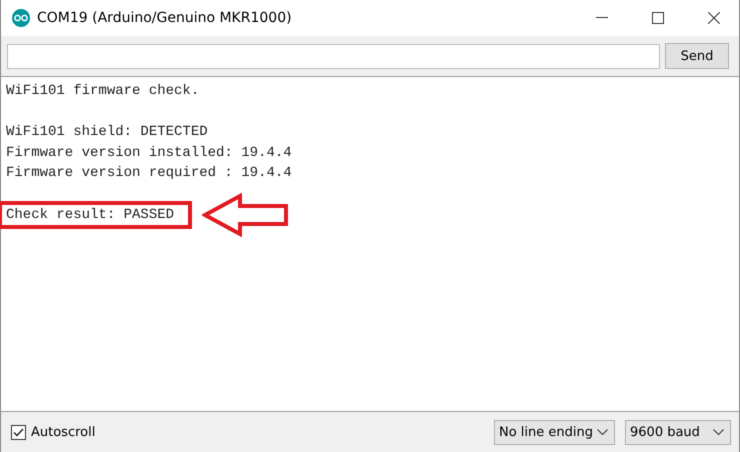 The width and height of the screenshot is (740, 452). What do you see at coordinates (149, 153) in the screenshot?
I see `output-line: Firmware version installed: 19.4.4` at bounding box center [149, 153].